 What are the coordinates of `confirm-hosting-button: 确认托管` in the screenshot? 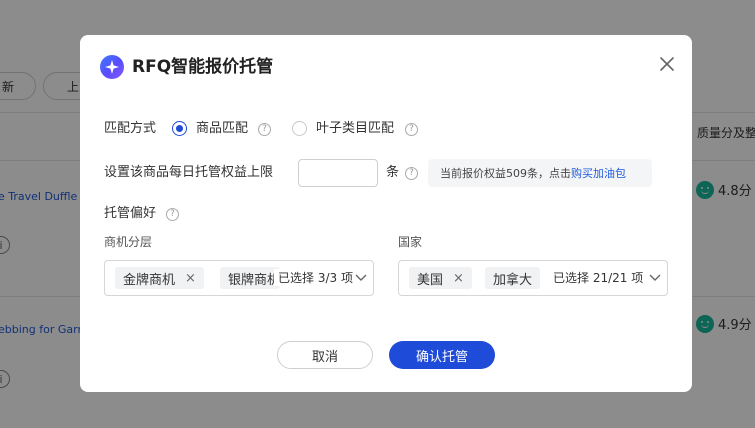 It's located at (442, 355).